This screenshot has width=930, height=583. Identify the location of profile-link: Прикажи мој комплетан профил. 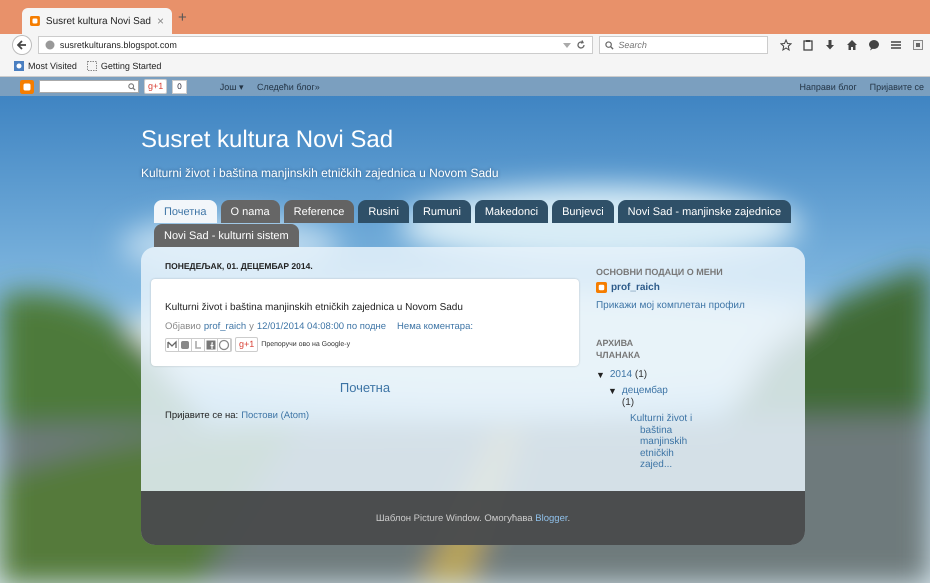
(670, 305).